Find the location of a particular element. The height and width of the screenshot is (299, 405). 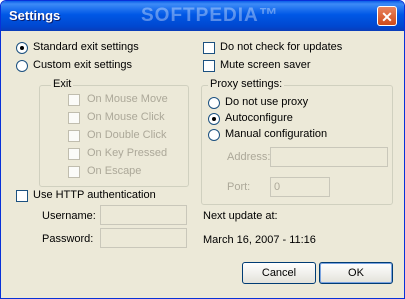

on-key-pressed-checkbox is located at coordinates (74, 154).